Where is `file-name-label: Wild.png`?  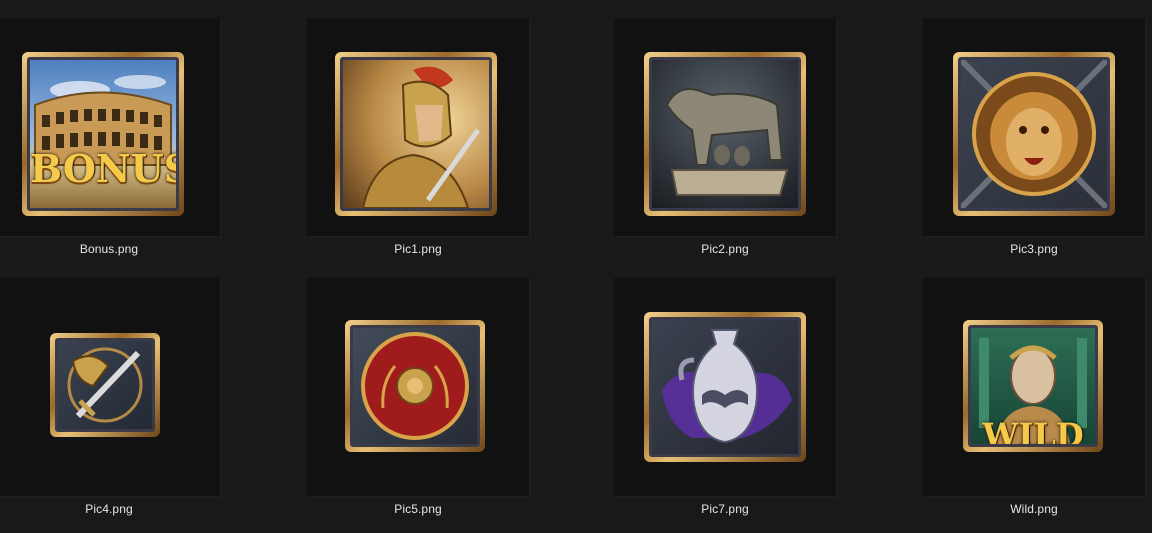 file-name-label: Wild.png is located at coordinates (1034, 509).